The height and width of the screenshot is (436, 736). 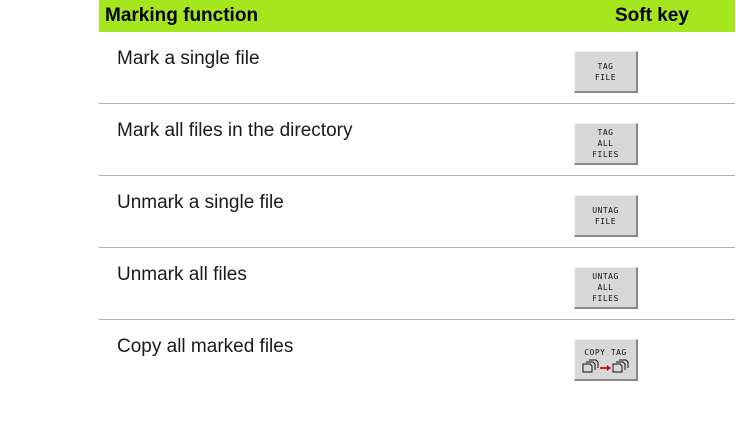 I want to click on table-row: Unmark all files UNTAG ALL FILES, so click(x=417, y=284).